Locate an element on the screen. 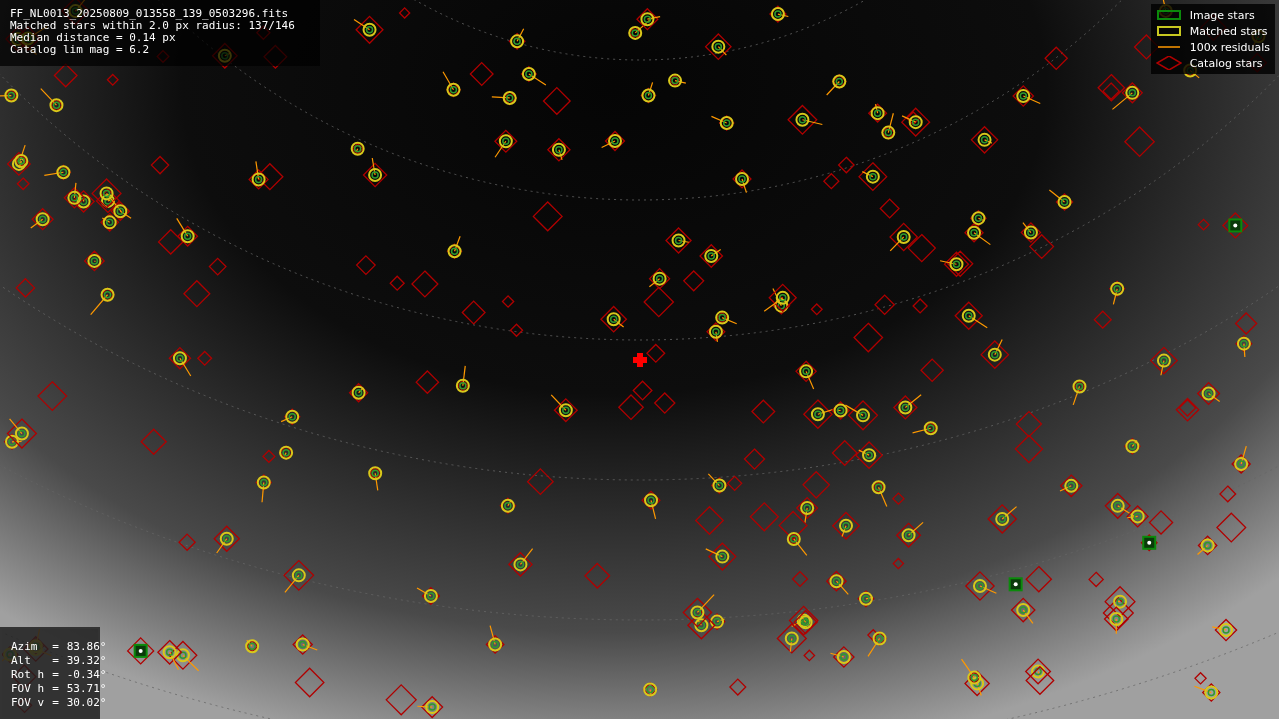 The image size is (1279, 719). pointing-value: 53.71° is located at coordinates (86, 689).